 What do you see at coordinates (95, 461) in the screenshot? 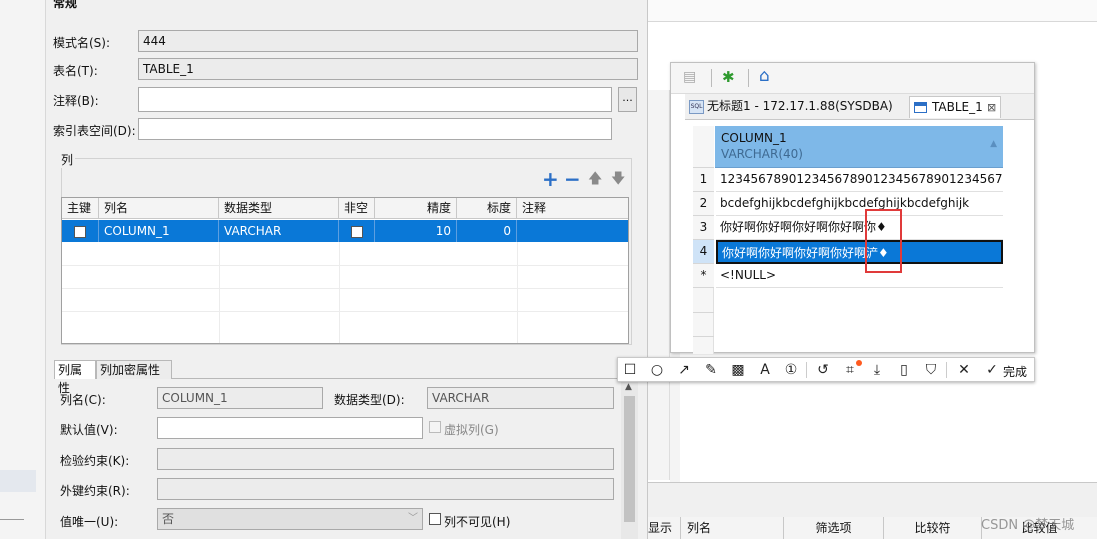
I see `check-constraint-label: 检验约束(K):` at bounding box center [95, 461].